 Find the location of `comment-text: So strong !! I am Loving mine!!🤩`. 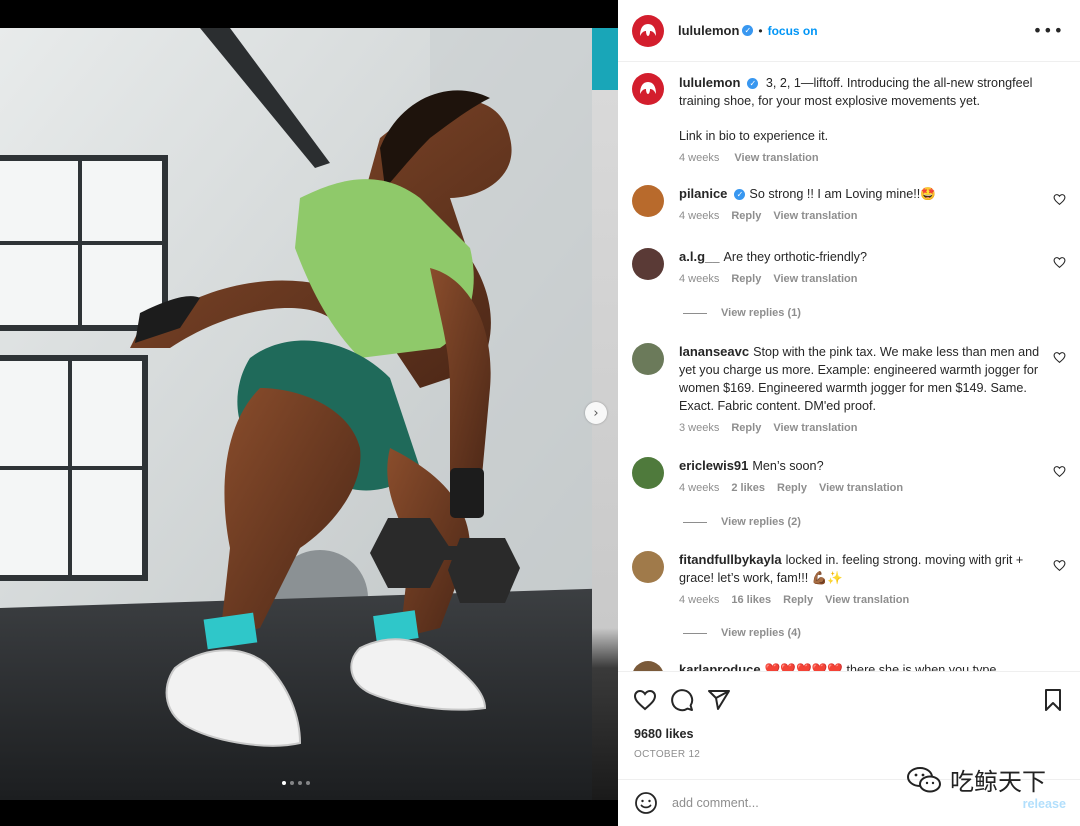

comment-text: So strong !! I am Loving mine!!🤩 is located at coordinates (842, 194).